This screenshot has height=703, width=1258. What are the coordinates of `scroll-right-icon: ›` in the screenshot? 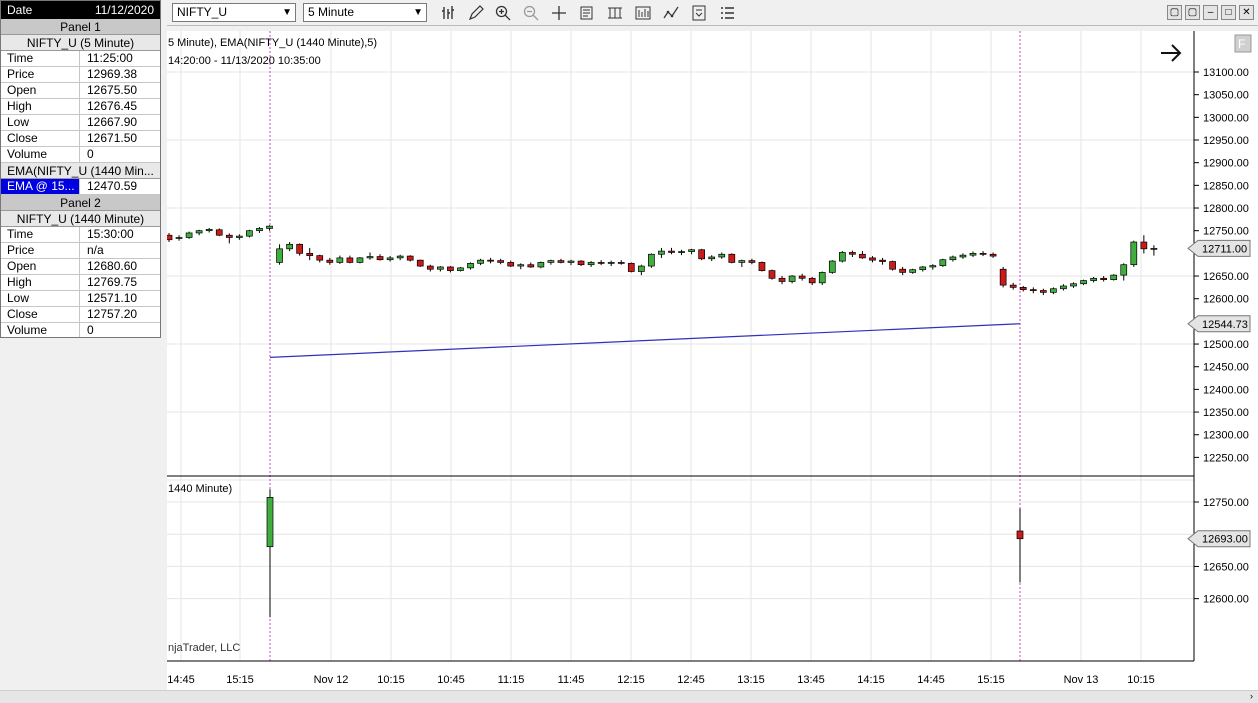 It's located at (1251, 696).